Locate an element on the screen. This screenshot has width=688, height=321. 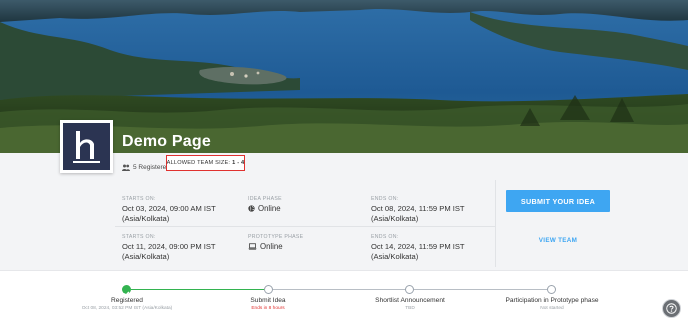
organizer-logo is located at coordinates (86, 146).